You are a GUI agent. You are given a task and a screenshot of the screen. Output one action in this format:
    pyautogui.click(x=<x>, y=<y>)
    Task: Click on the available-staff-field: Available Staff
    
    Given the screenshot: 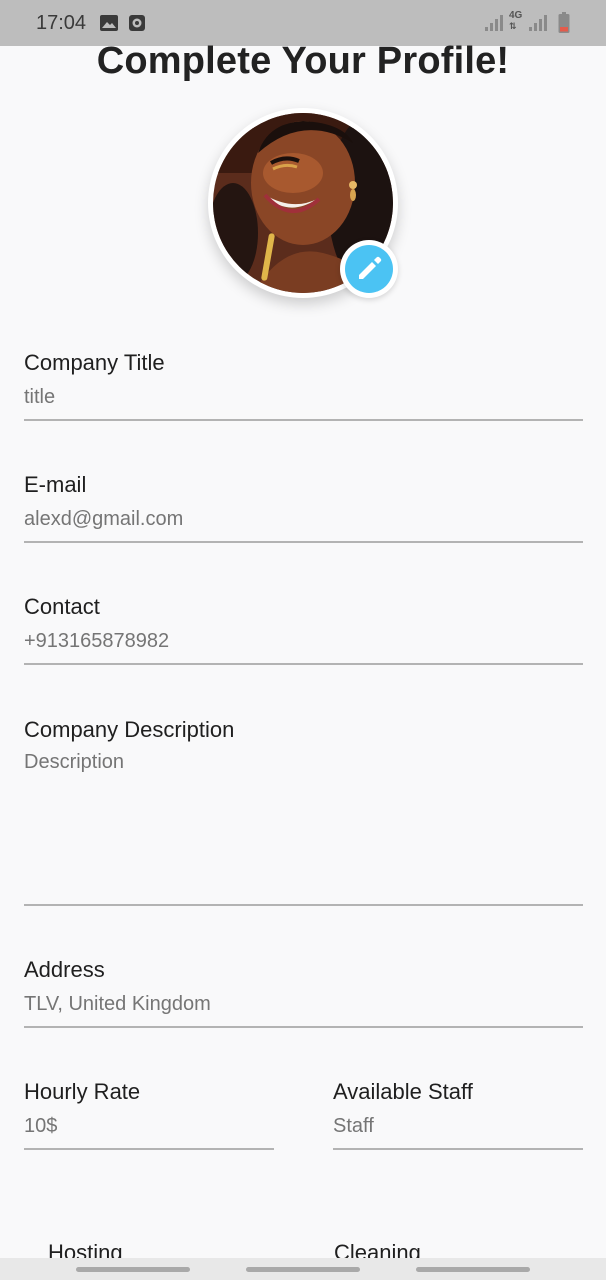 What is the action you would take?
    pyautogui.click(x=458, y=1115)
    